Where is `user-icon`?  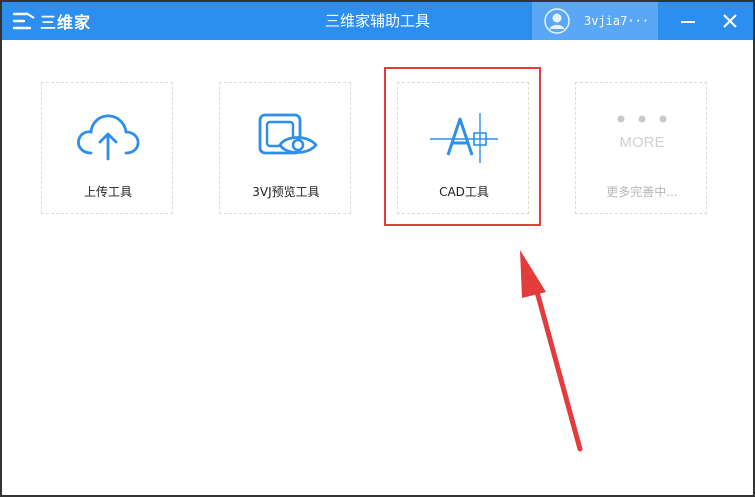
user-icon is located at coordinates (557, 21).